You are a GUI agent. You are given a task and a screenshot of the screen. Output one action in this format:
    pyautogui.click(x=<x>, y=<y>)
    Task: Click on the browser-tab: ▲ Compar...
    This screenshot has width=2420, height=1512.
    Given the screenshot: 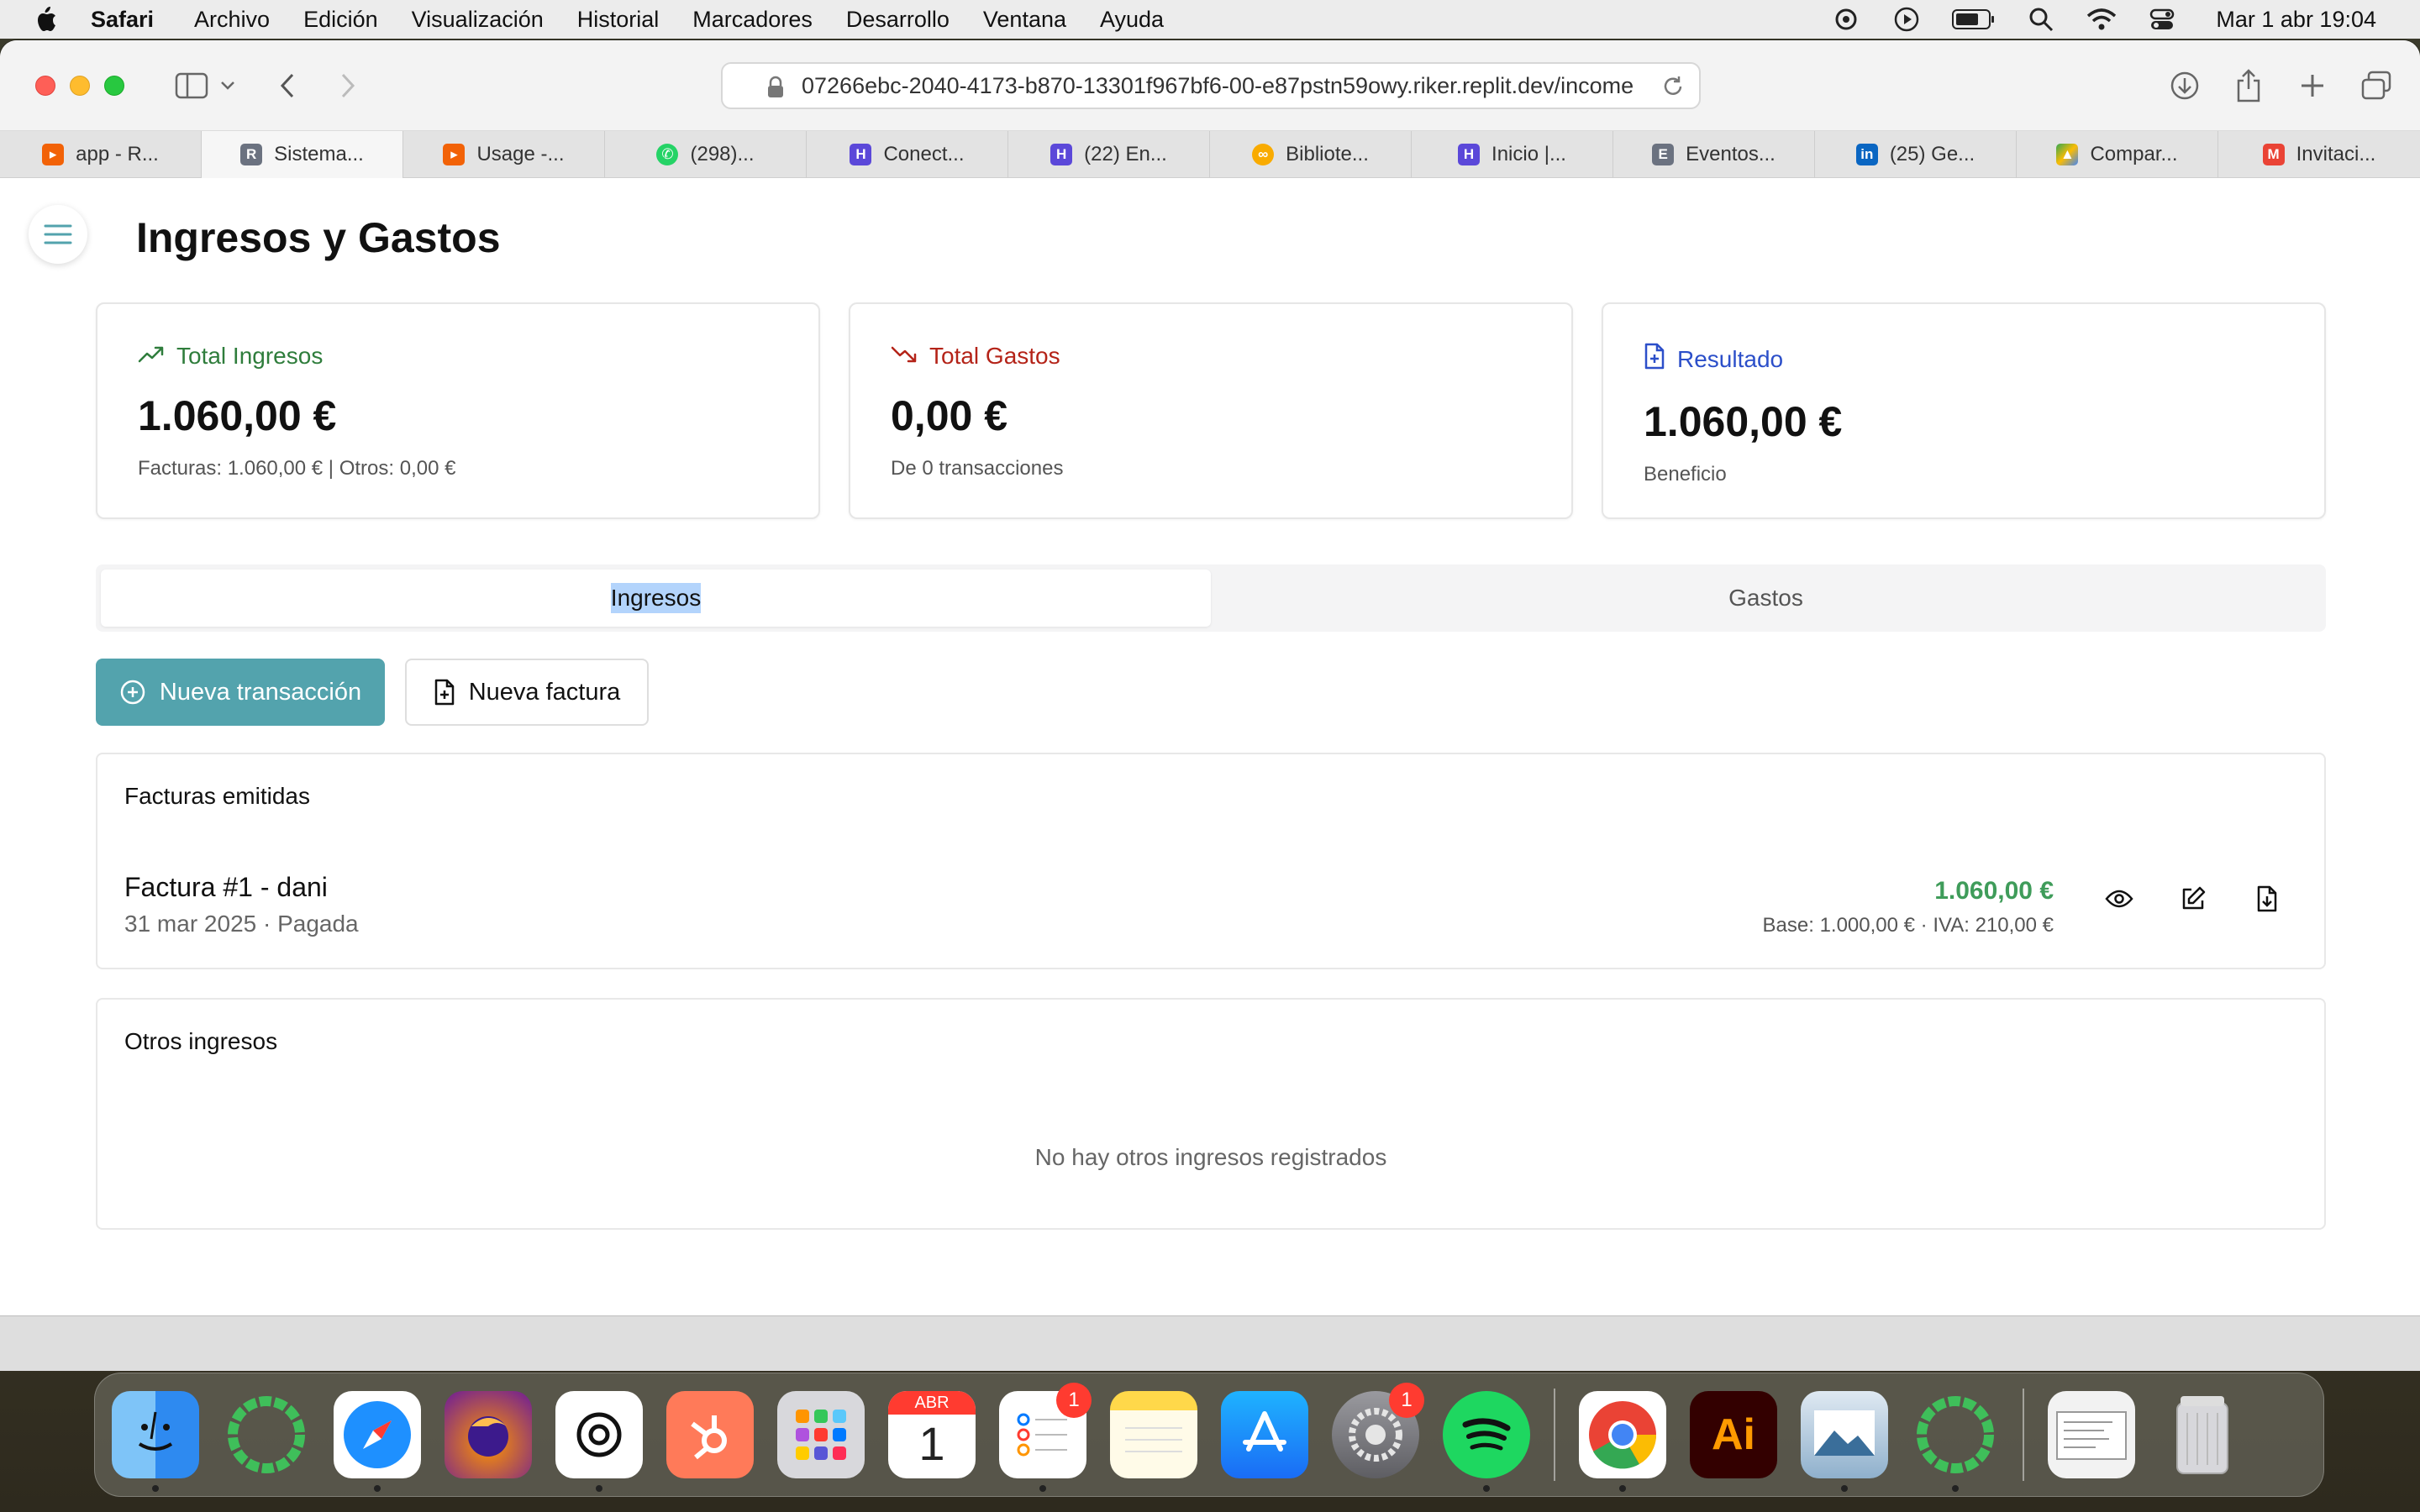 What is the action you would take?
    pyautogui.click(x=2117, y=154)
    